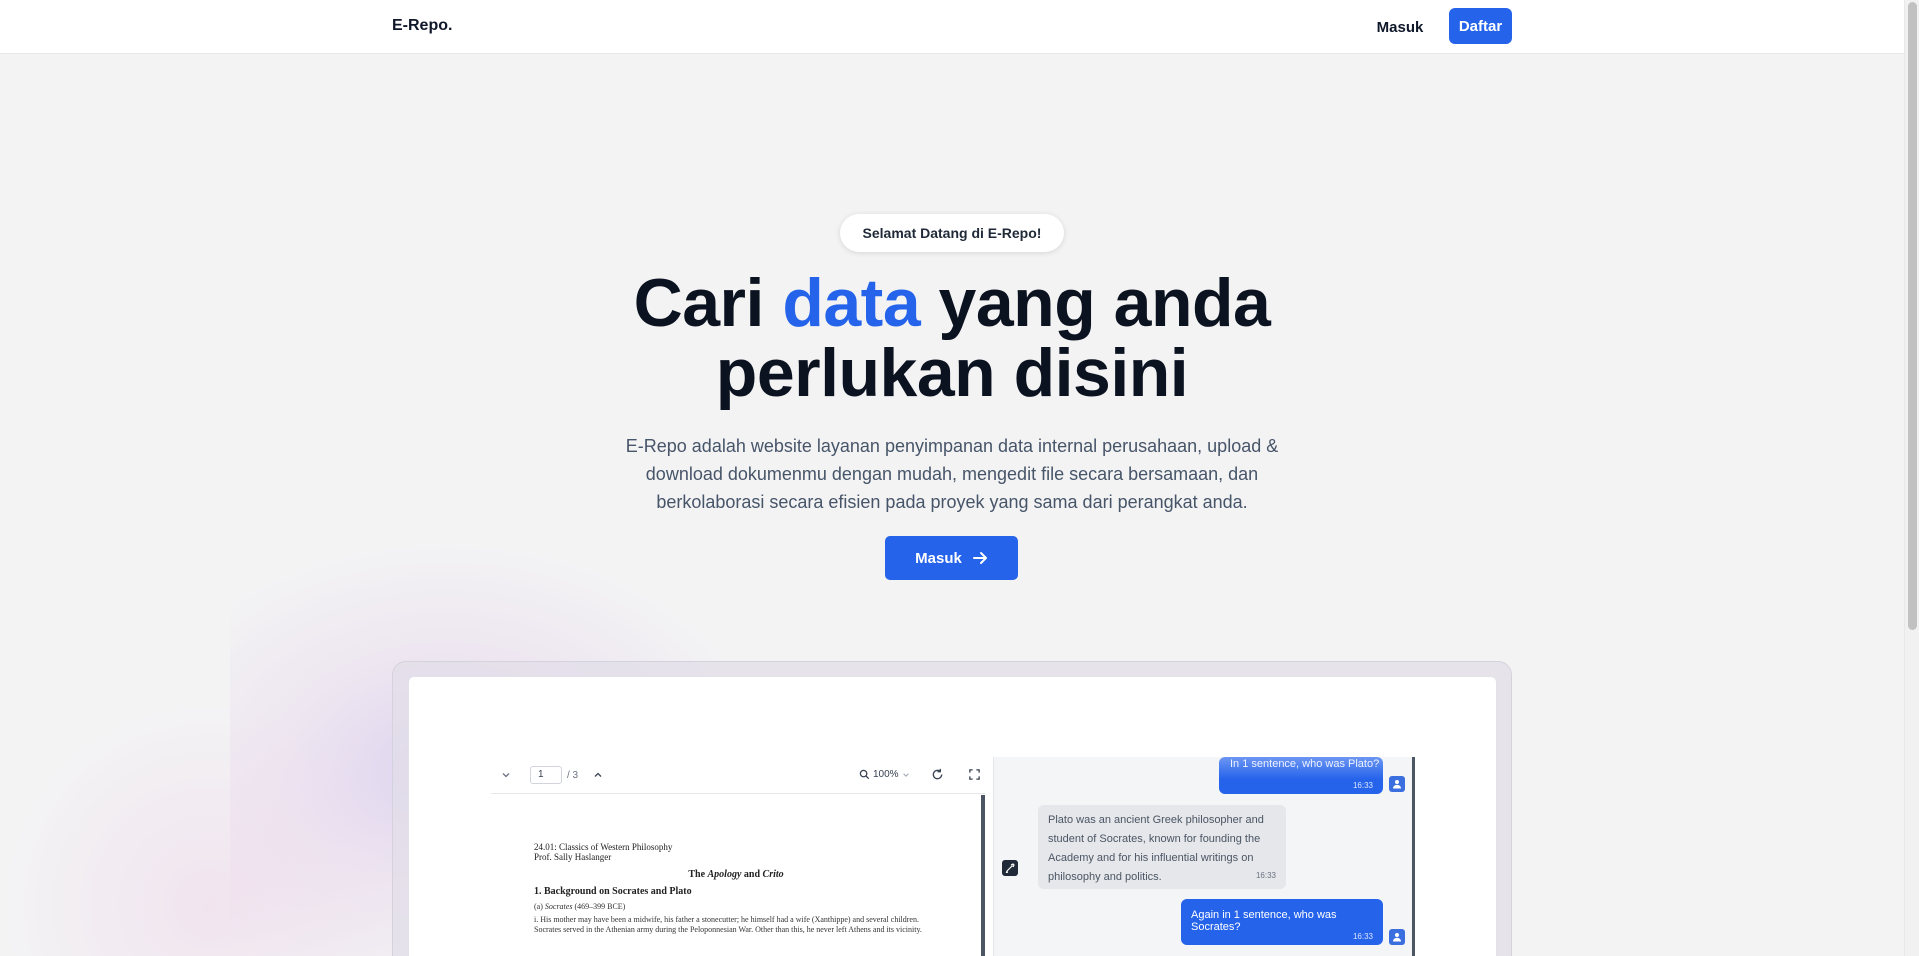 The width and height of the screenshot is (1919, 956). What do you see at coordinates (752, 874) in the screenshot?
I see `doc-title-and: and` at bounding box center [752, 874].